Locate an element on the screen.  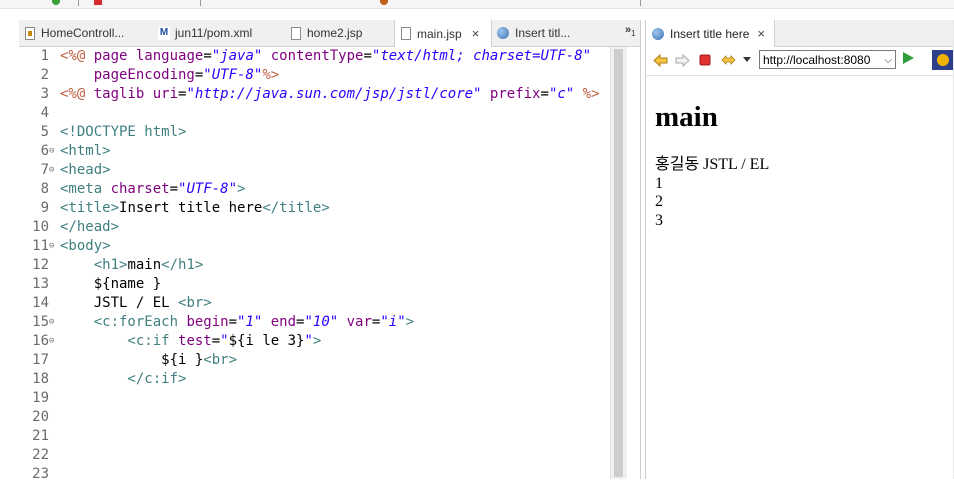
package-icon is located at coordinates (384, 2).